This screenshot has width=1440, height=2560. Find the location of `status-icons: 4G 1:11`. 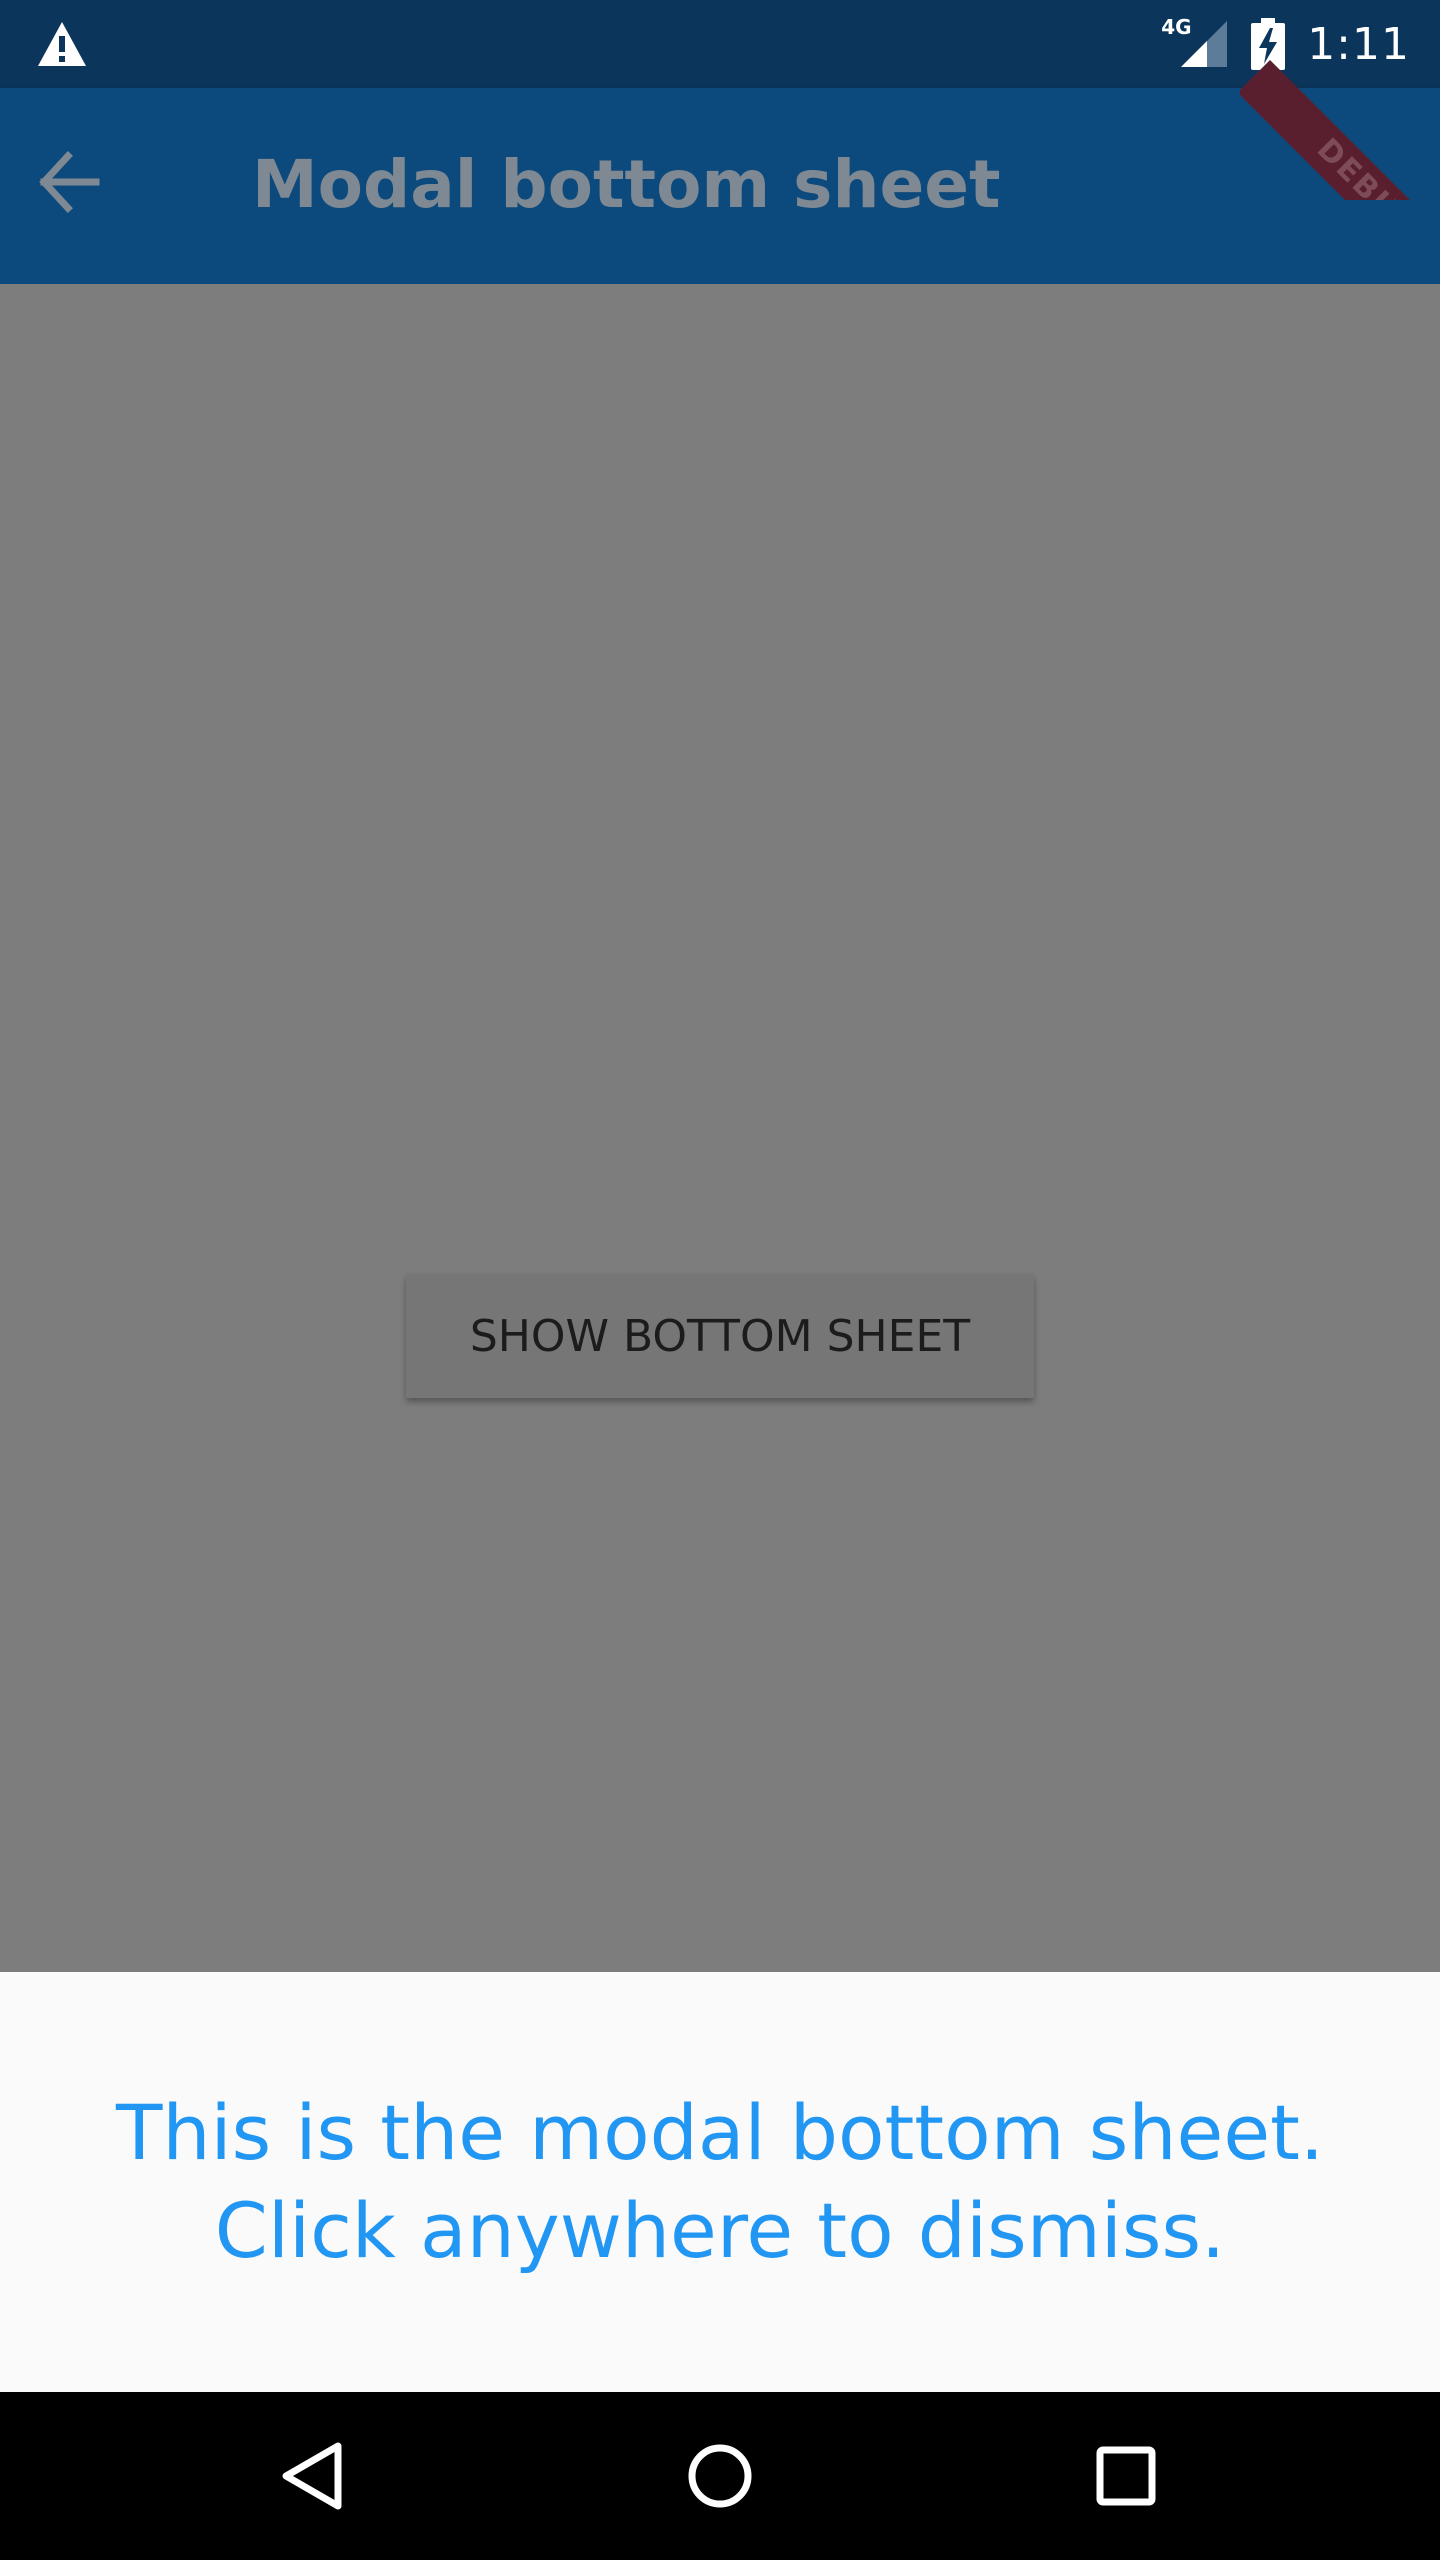

status-icons: 4G 1:11 is located at coordinates (1285, 44).